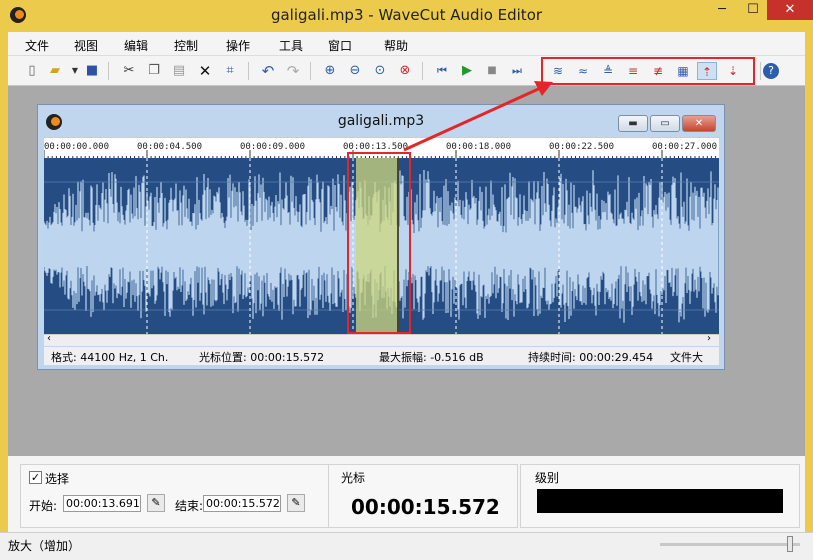 Image resolution: width=813 pixels, height=560 pixels. What do you see at coordinates (44, 546) in the screenshot?
I see `status-hint: 放大（增加）` at bounding box center [44, 546].